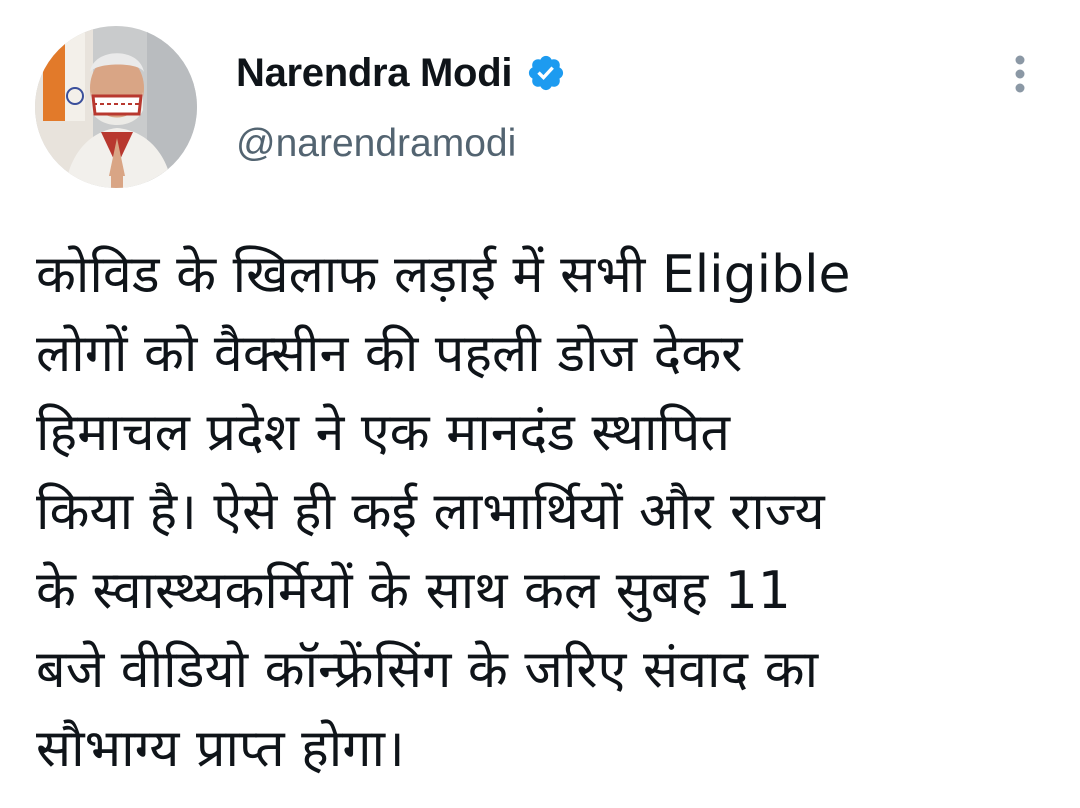 The height and width of the screenshot is (808, 1080). Describe the element at coordinates (546, 73) in the screenshot. I see `verified-badge-icon` at that location.